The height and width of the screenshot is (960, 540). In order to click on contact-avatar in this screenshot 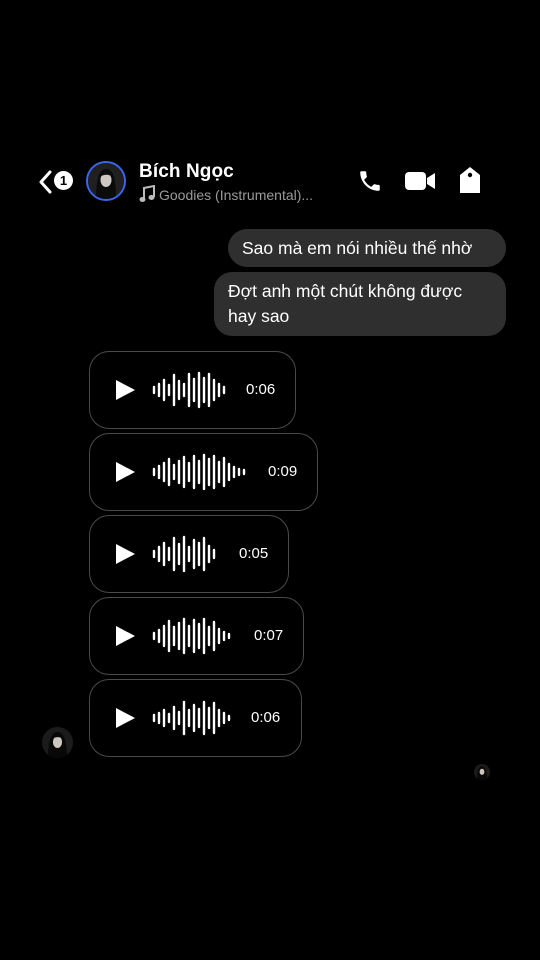, I will do `click(106, 181)`.